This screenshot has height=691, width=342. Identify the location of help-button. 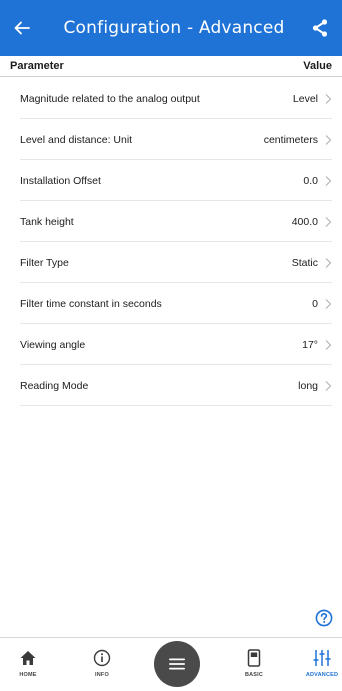
(324, 618).